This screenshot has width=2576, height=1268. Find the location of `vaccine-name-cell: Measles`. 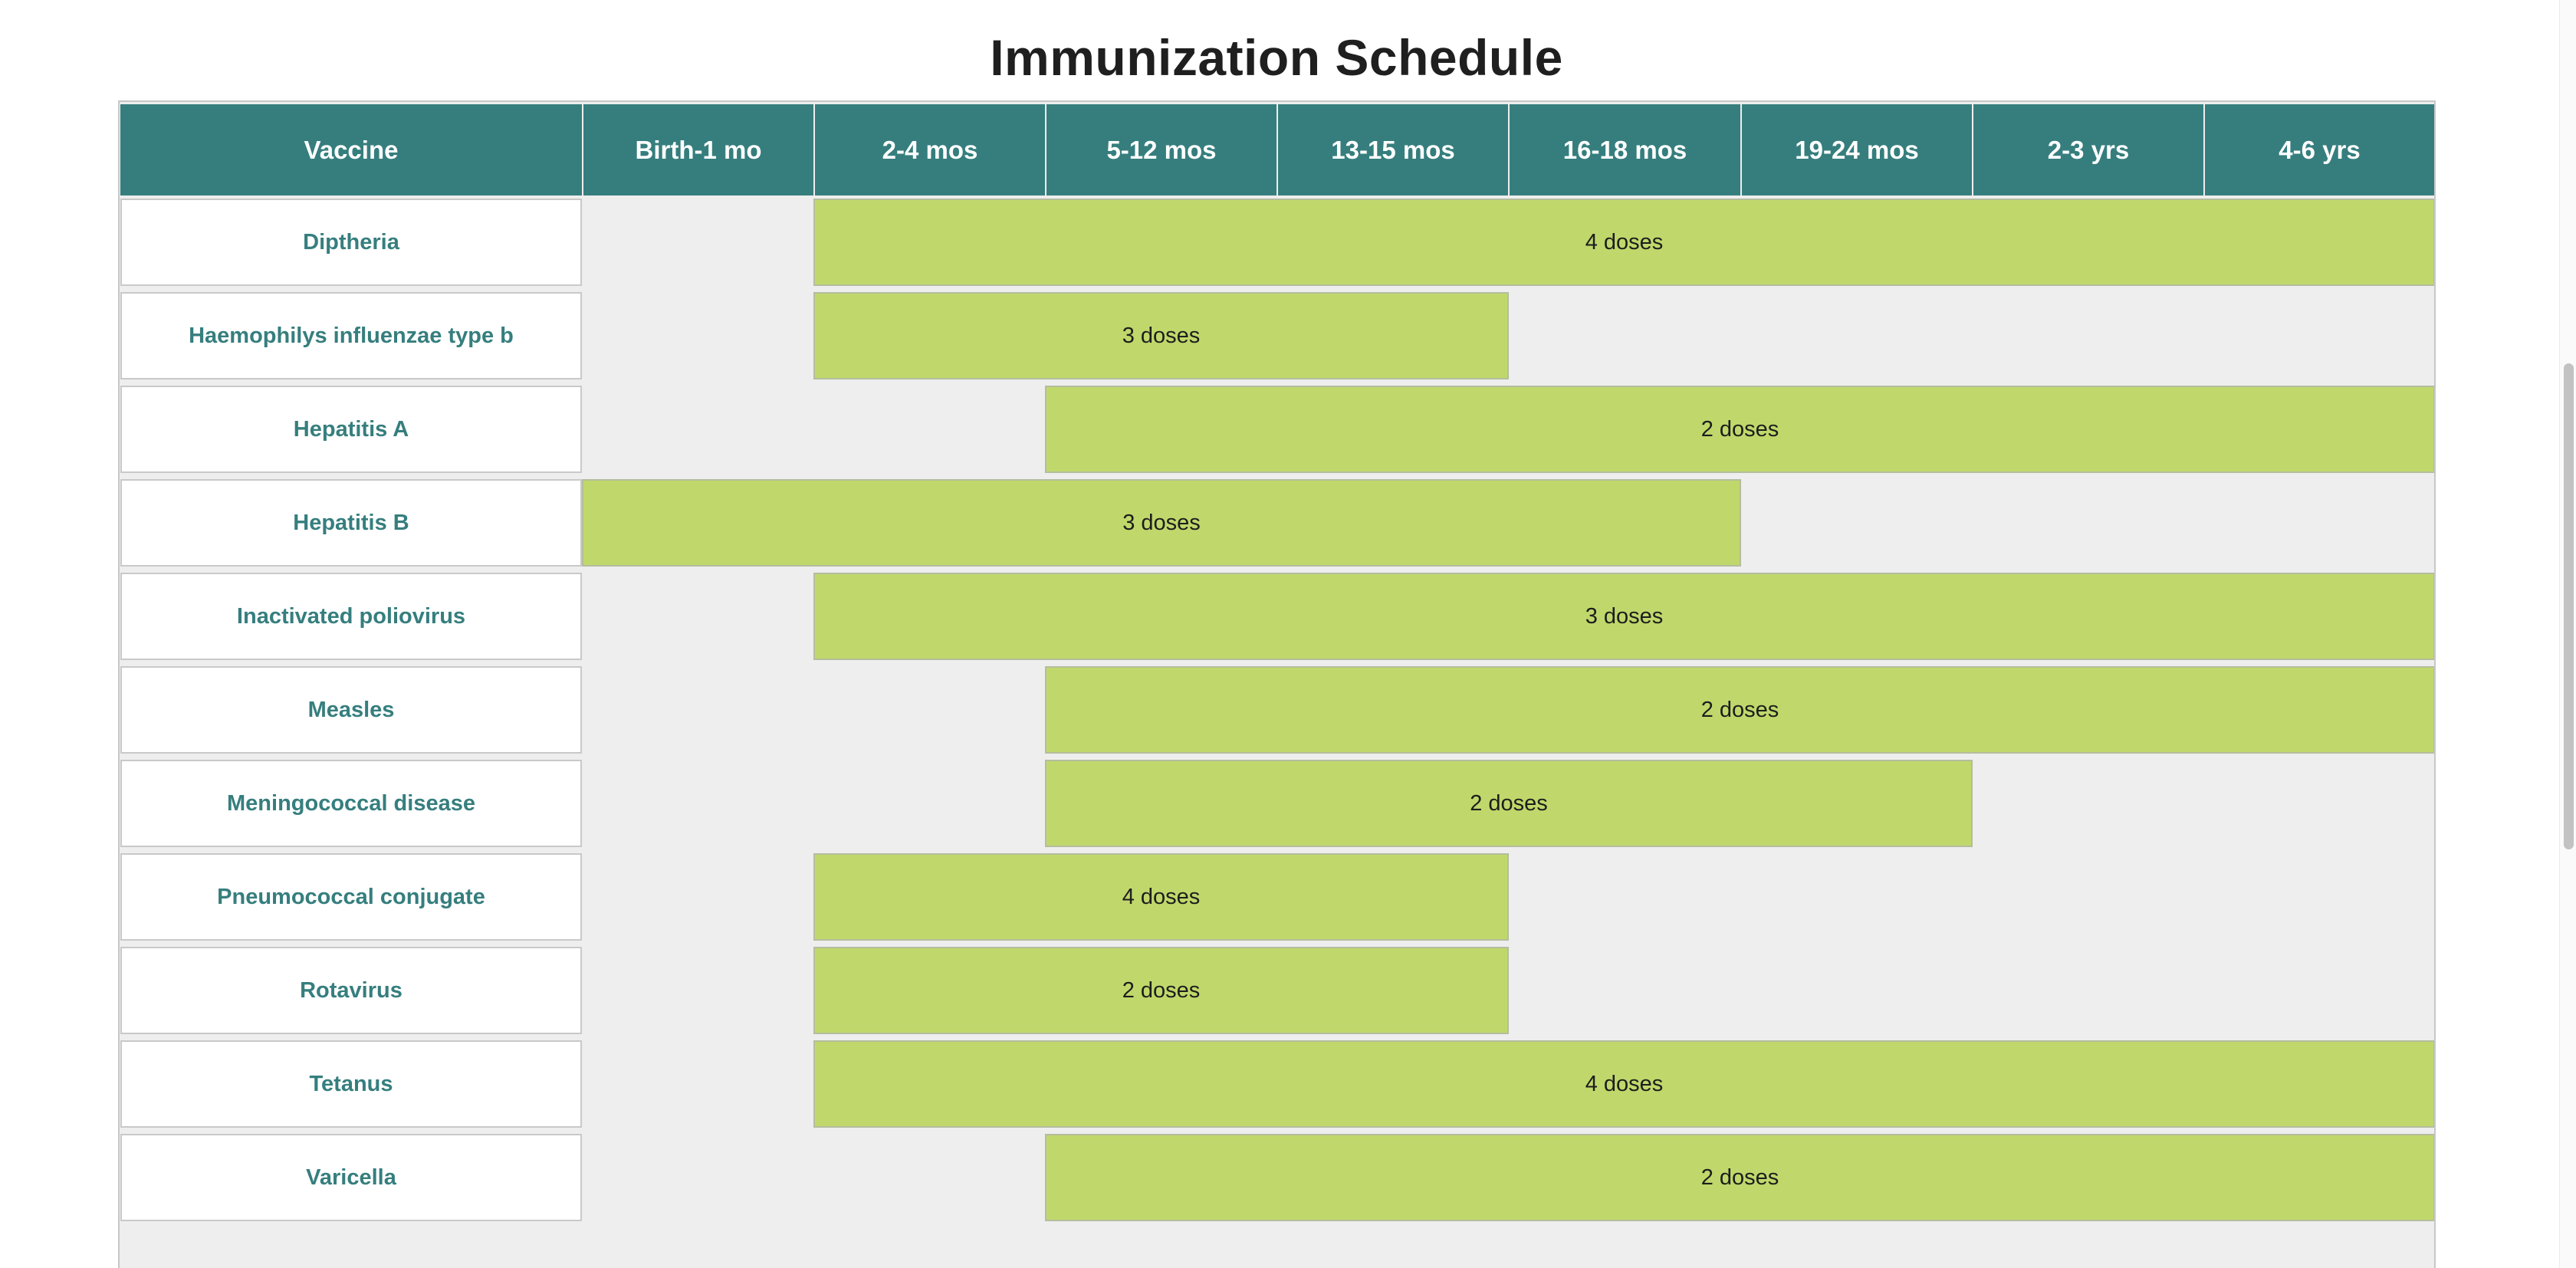

vaccine-name-cell: Measles is located at coordinates (351, 710).